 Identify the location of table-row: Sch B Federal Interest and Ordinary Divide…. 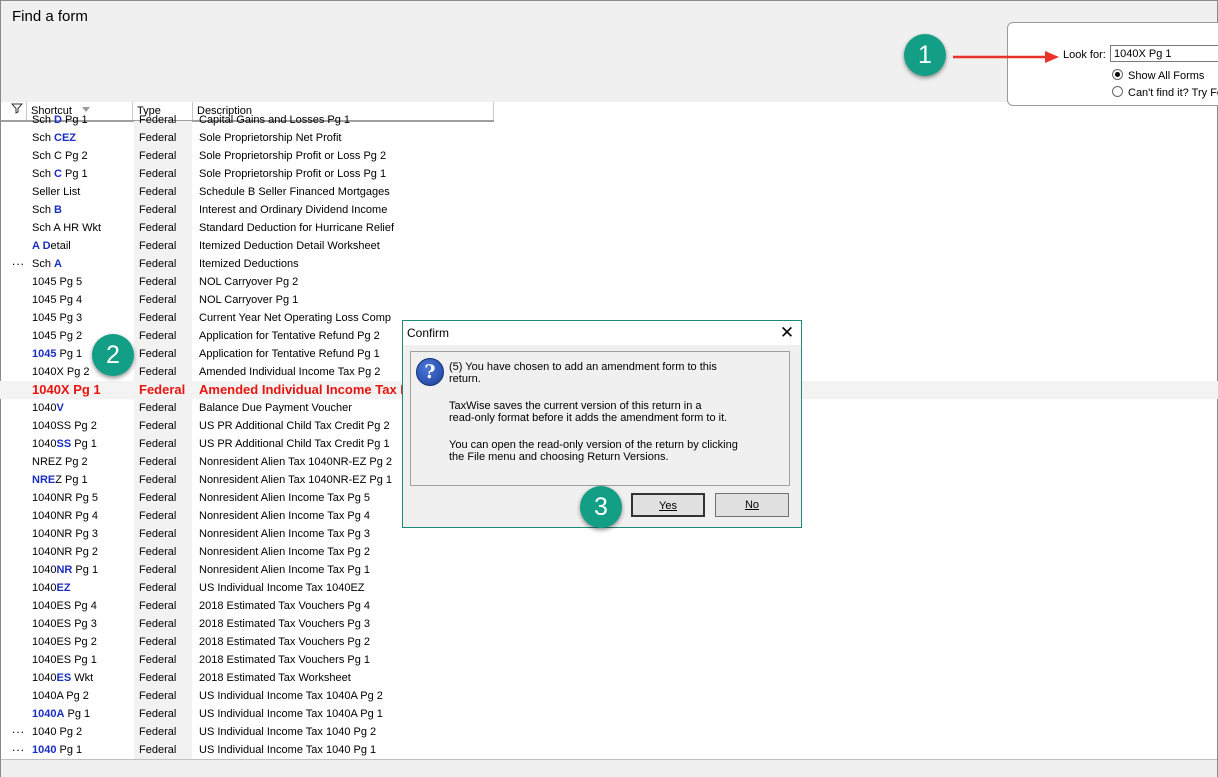
(609, 210).